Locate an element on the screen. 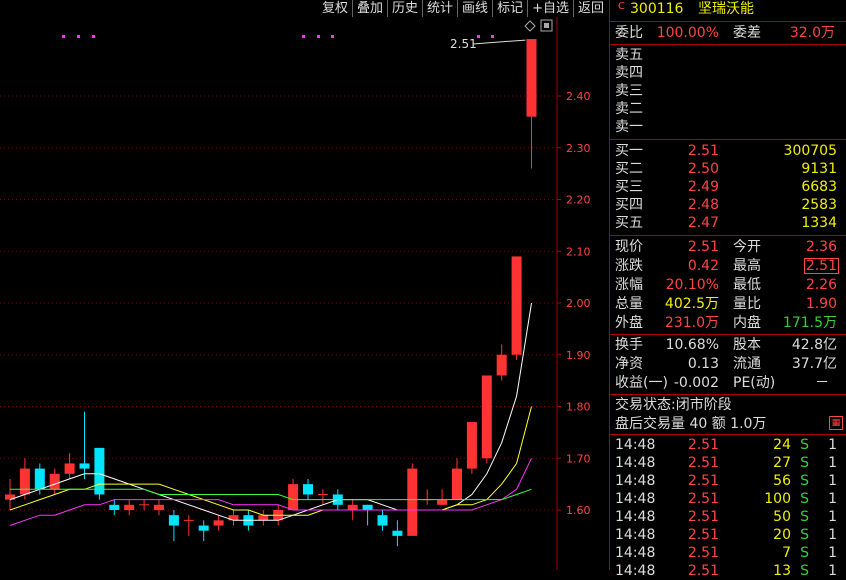 The width and height of the screenshot is (846, 580). y-axis-ticks: 2.40 2.30 2.20 2.10 2.00 1.90 1.80 1.70 1.60 is located at coordinates (578, 303).